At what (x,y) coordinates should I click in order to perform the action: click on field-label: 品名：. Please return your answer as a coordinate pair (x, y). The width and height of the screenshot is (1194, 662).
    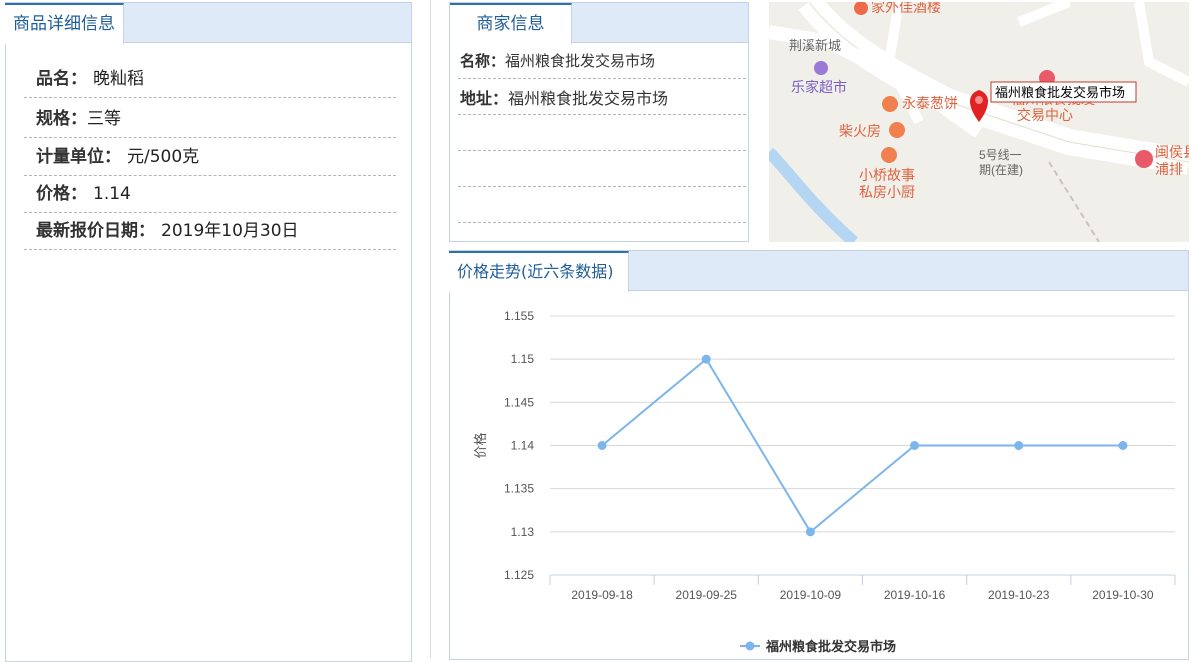
    Looking at the image, I should click on (61, 79).